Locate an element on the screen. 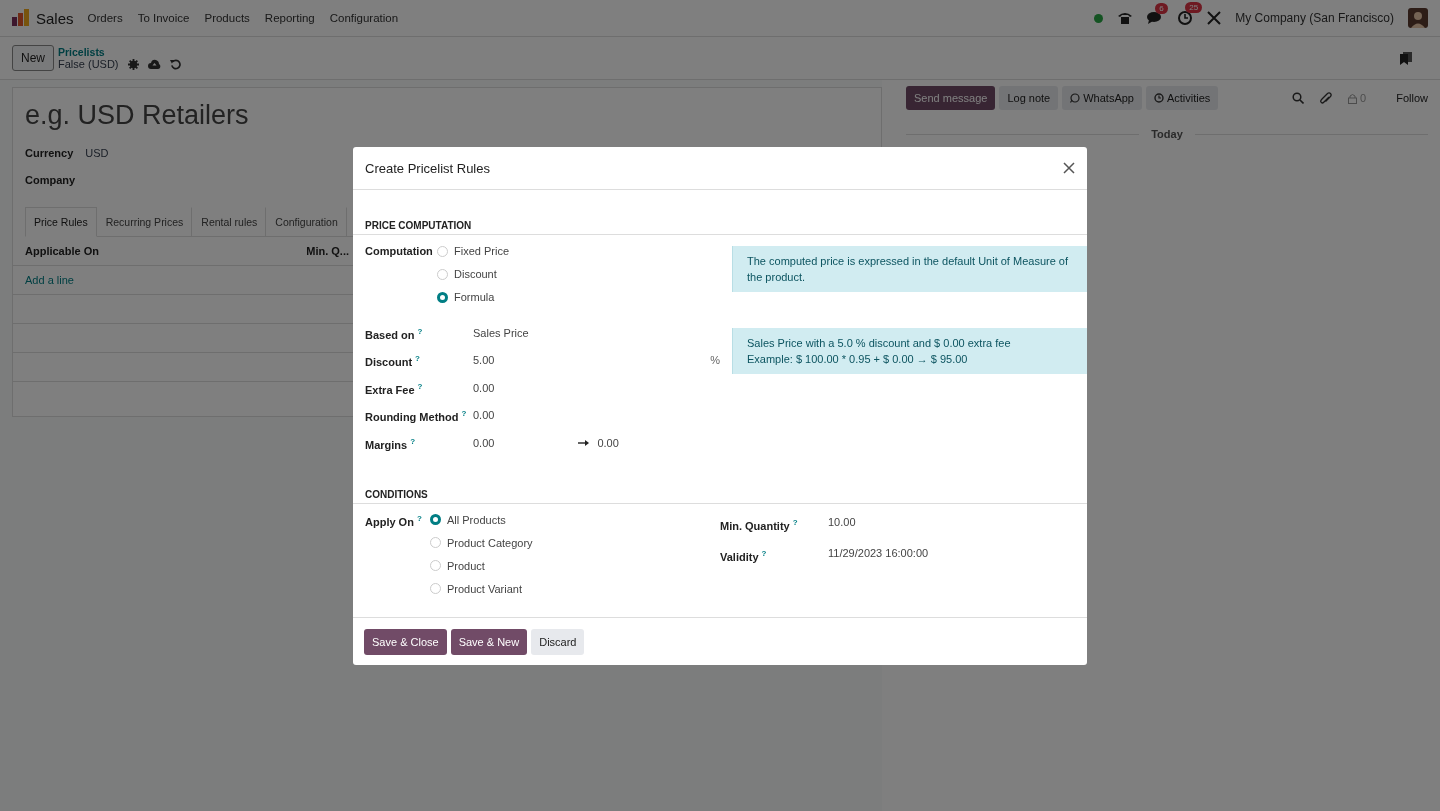 This screenshot has width=1440, height=811. settings-icon is located at coordinates (133, 64).